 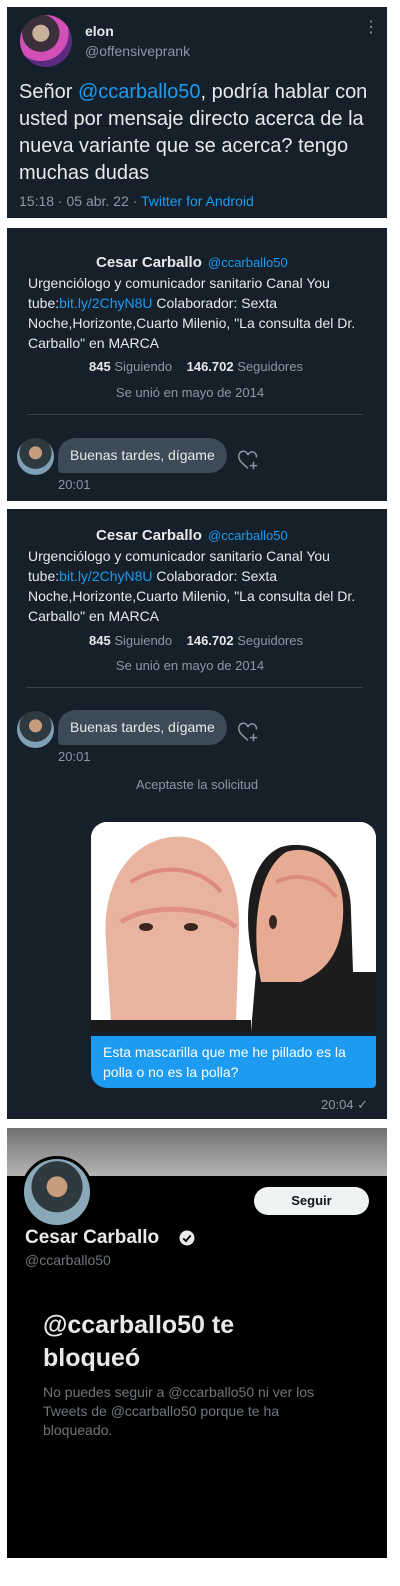 I want to click on more-options-icon: ⋮, so click(x=371, y=28).